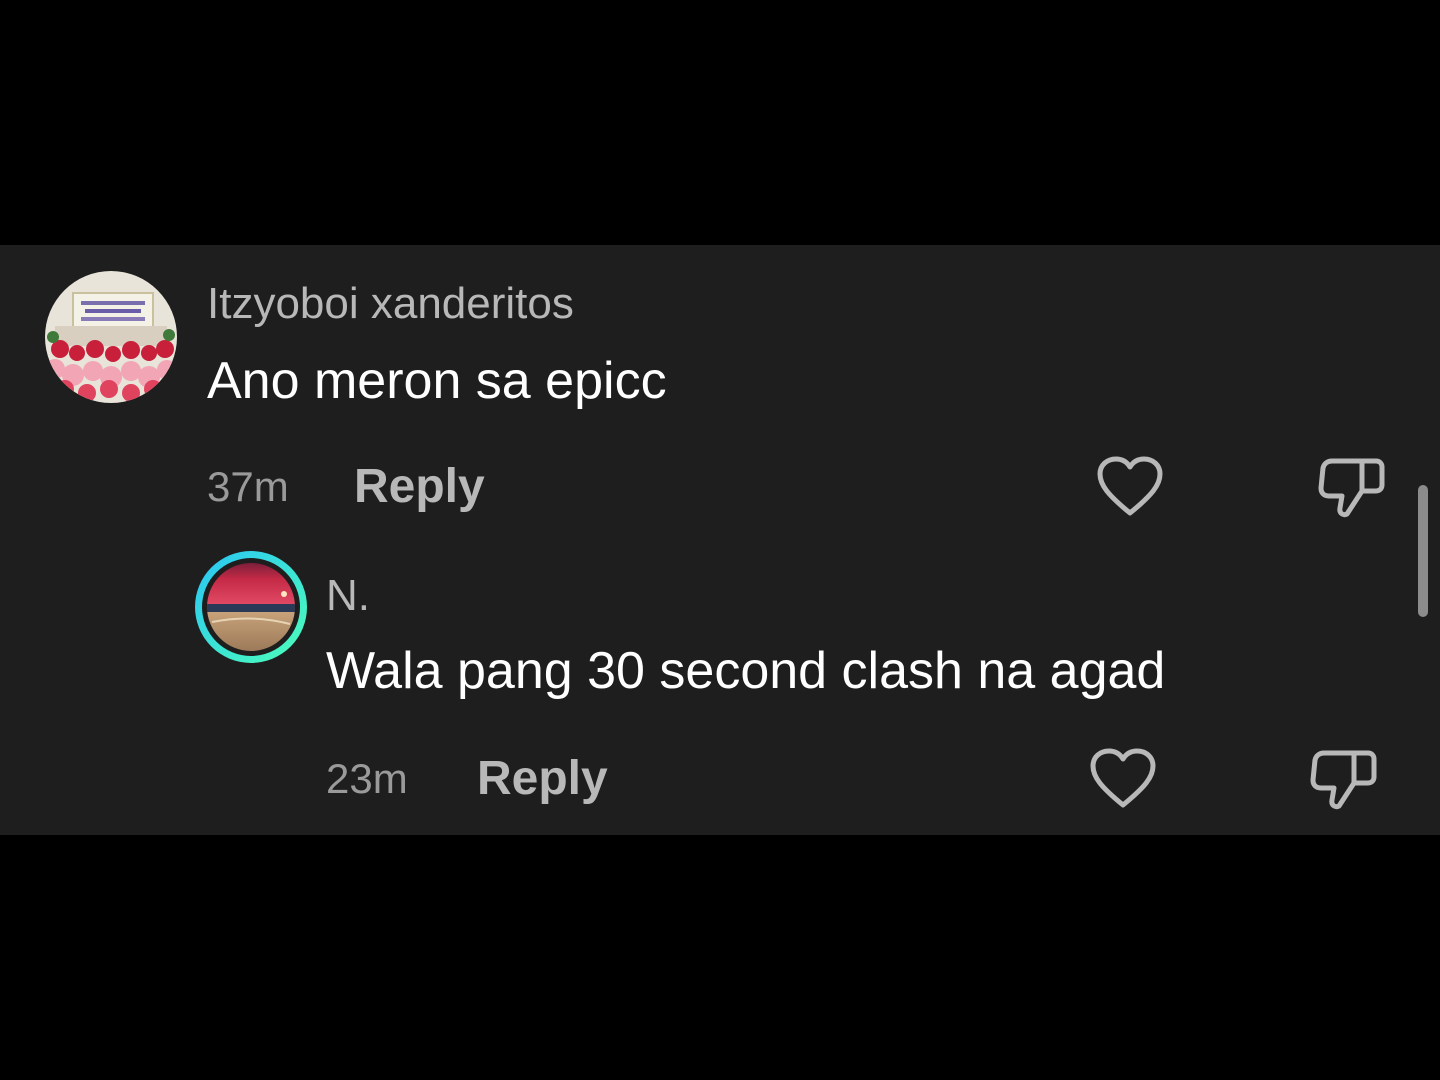  What do you see at coordinates (437, 381) in the screenshot?
I see `comment-text: Ano meron sa epicc` at bounding box center [437, 381].